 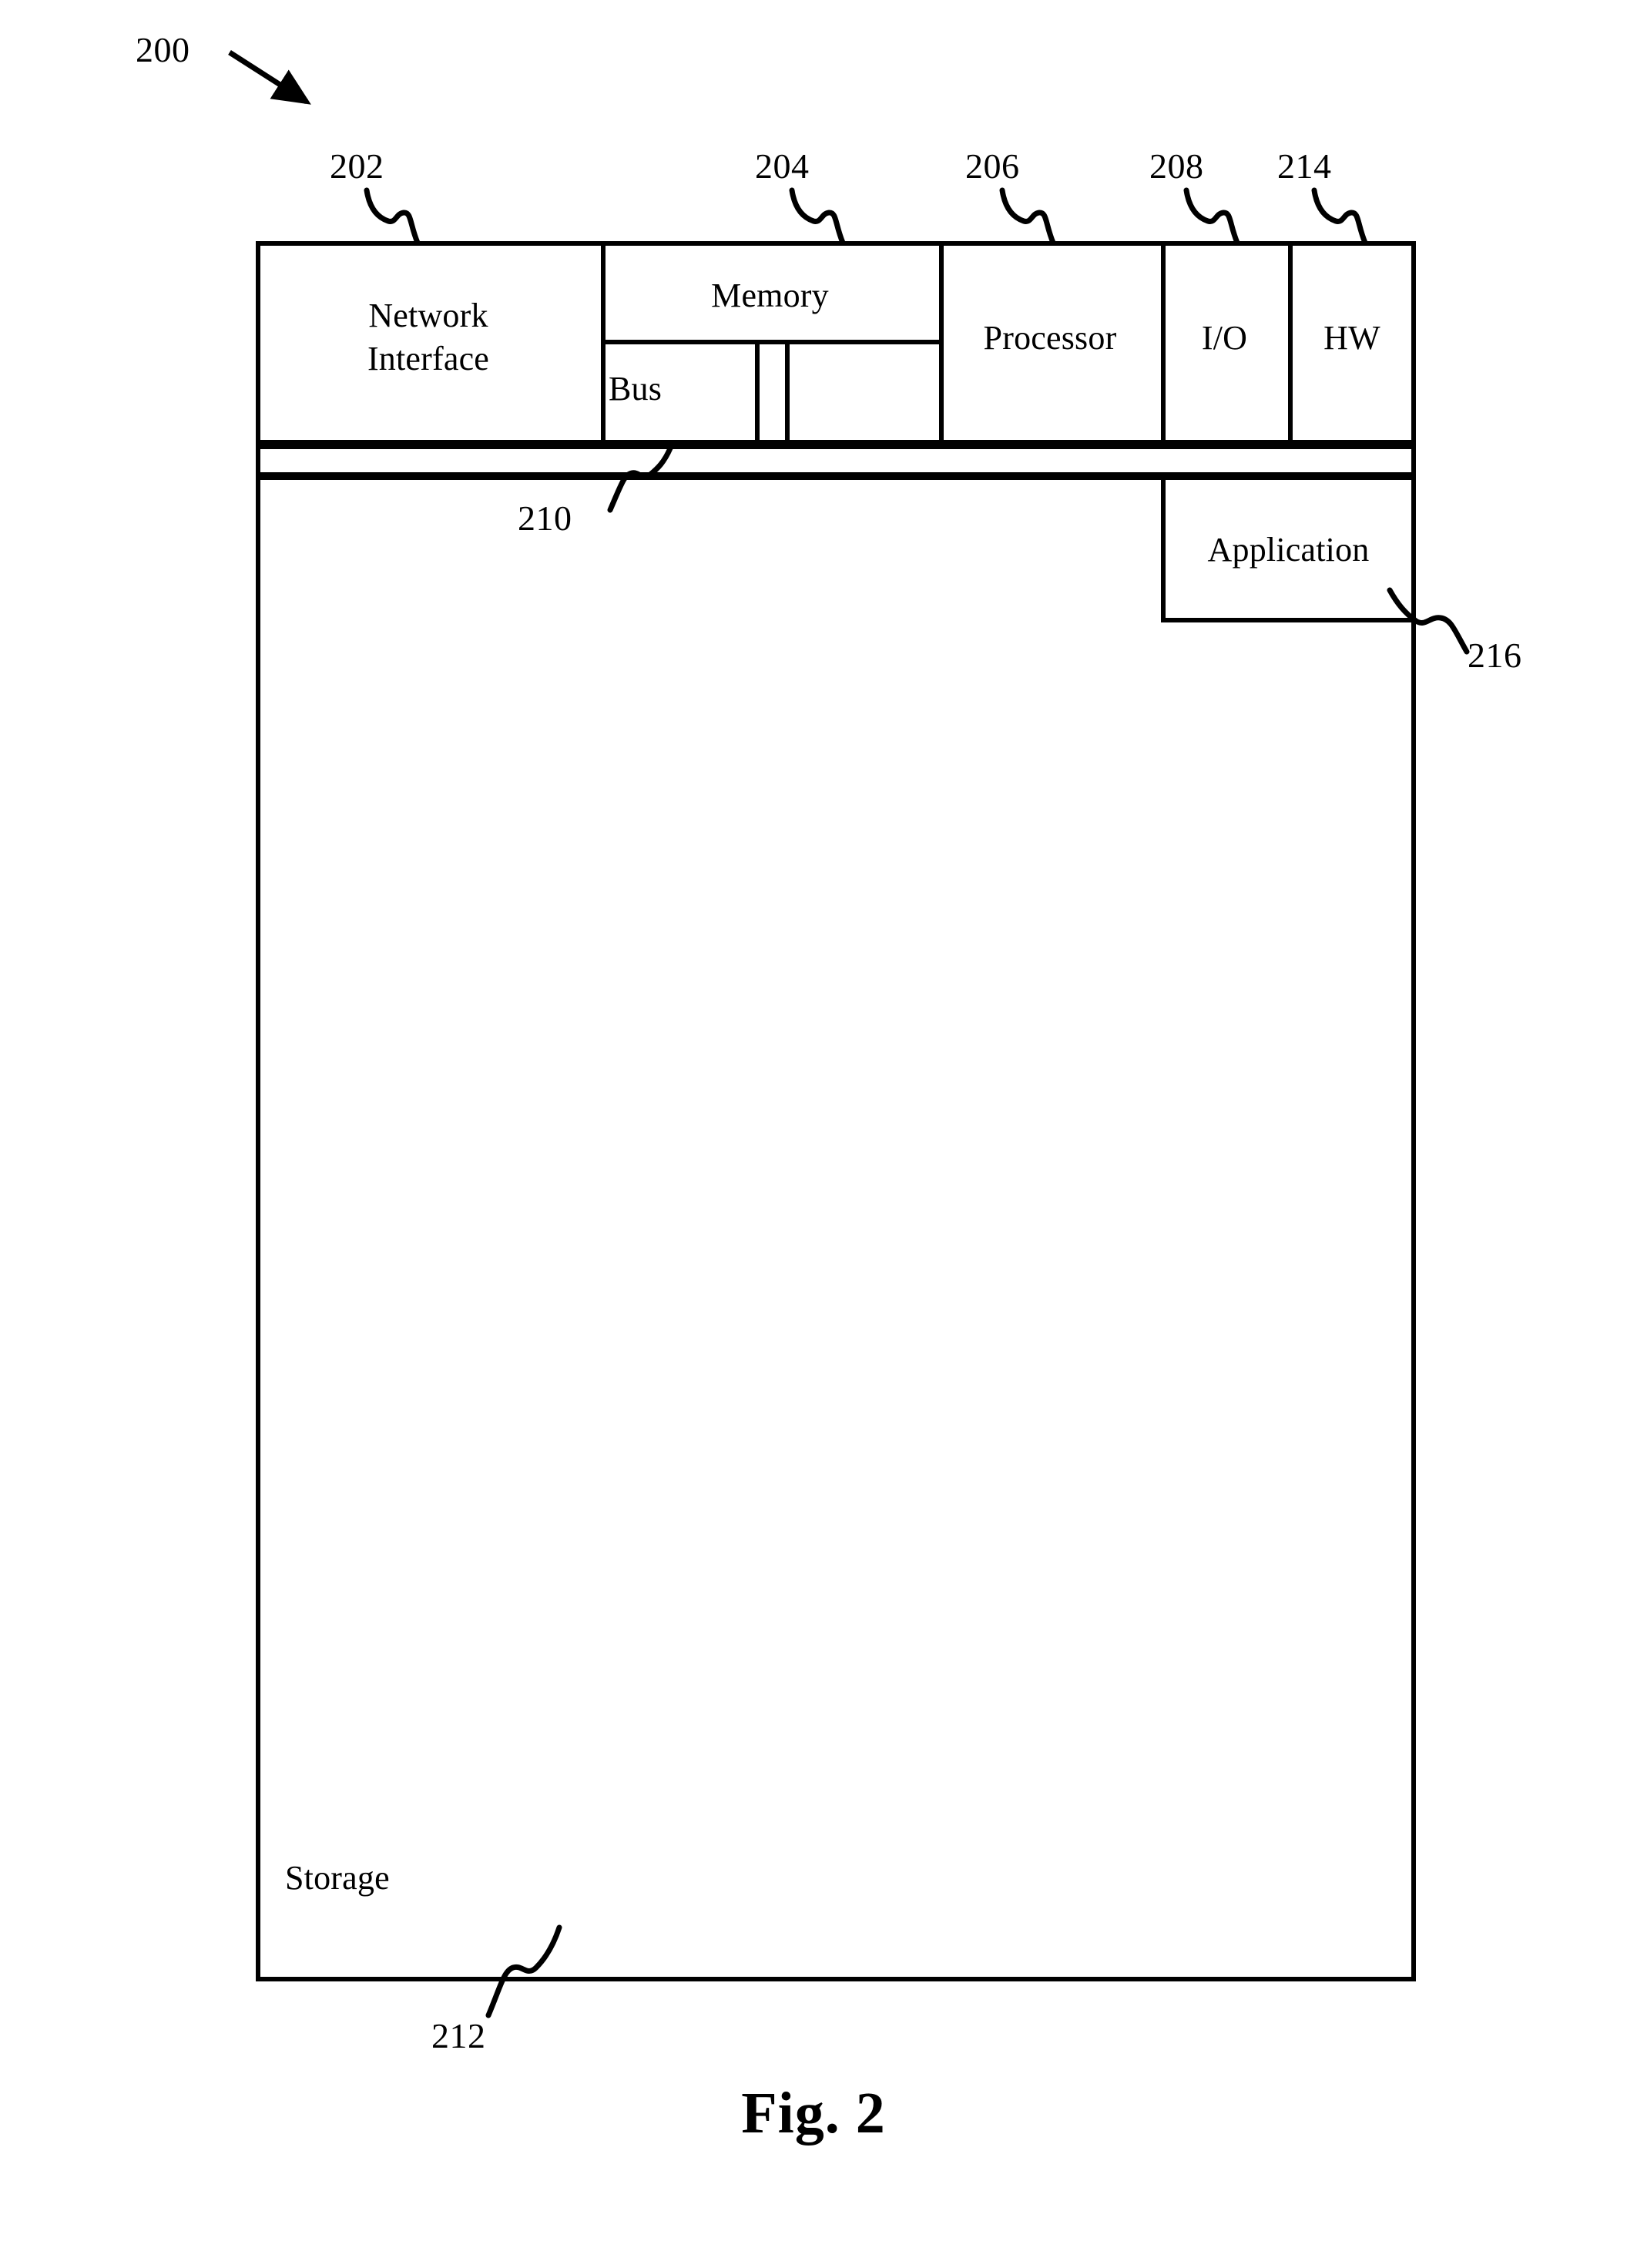 What do you see at coordinates (636, 389) in the screenshot?
I see `block-label-bus: Bus` at bounding box center [636, 389].